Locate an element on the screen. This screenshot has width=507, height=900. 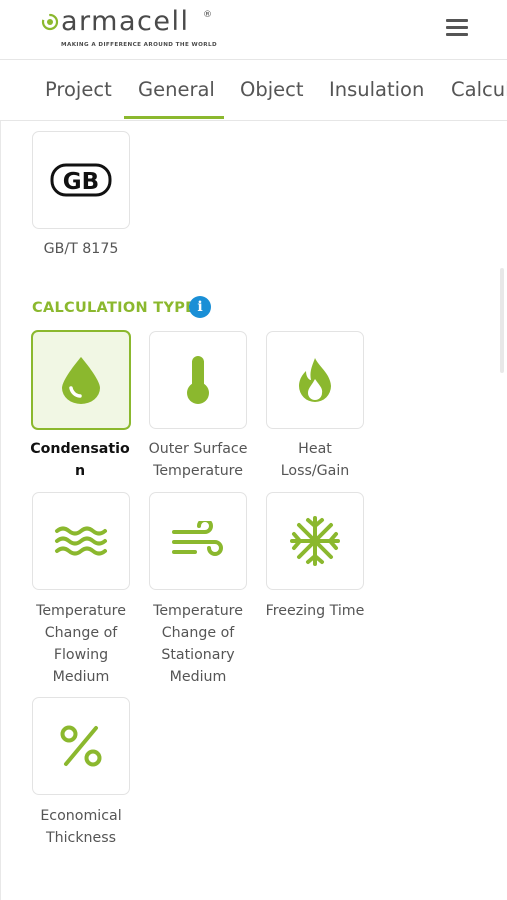
calc-option-temperature-change-stationary-medium is located at coordinates (198, 541).